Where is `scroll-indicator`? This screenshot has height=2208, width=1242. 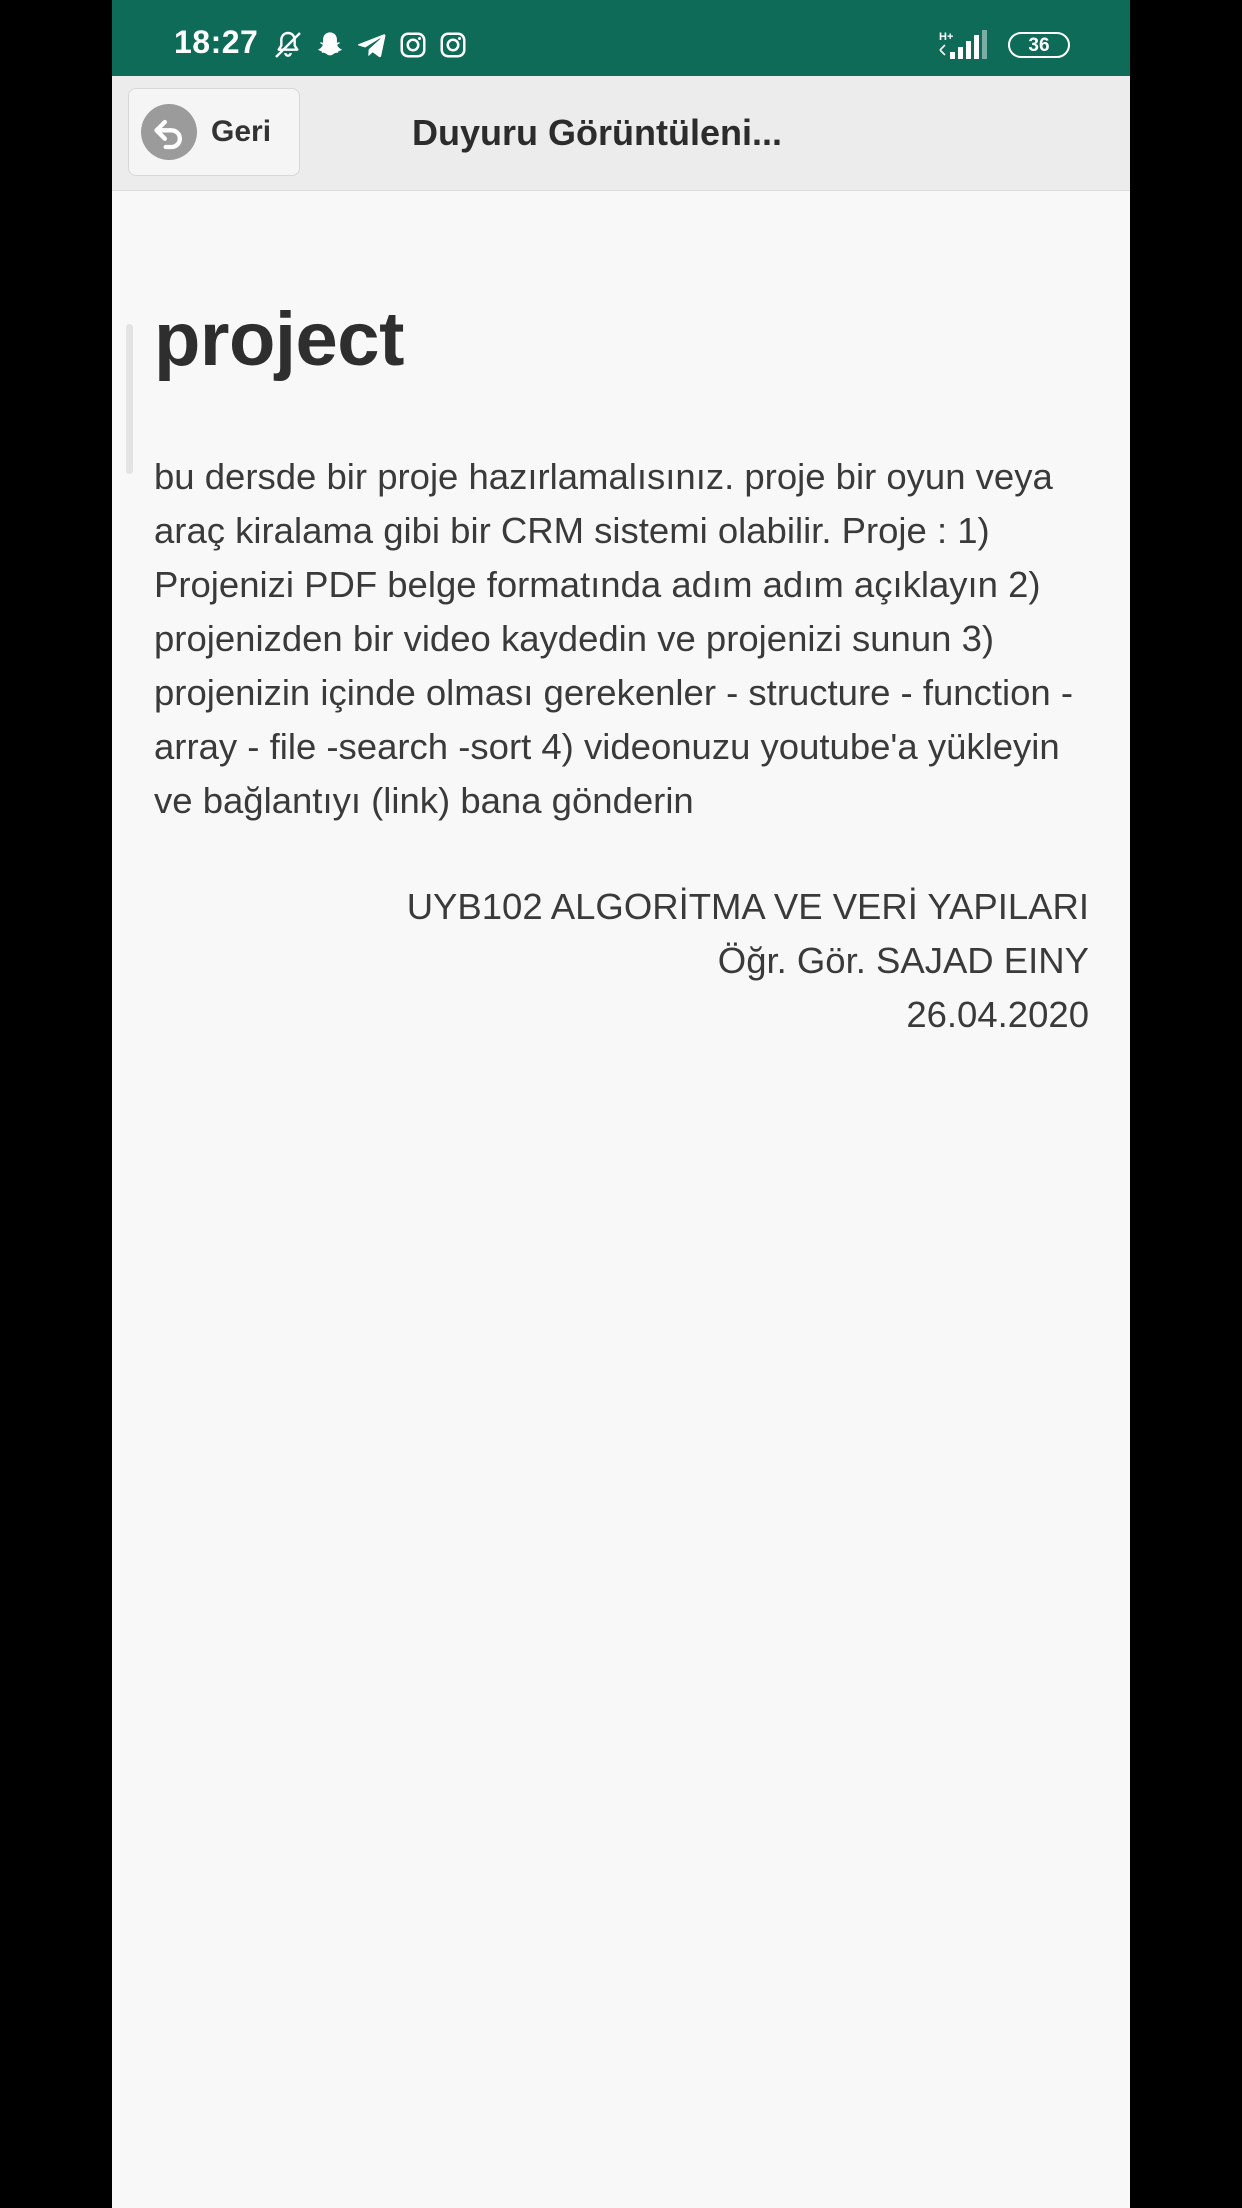 scroll-indicator is located at coordinates (129, 399).